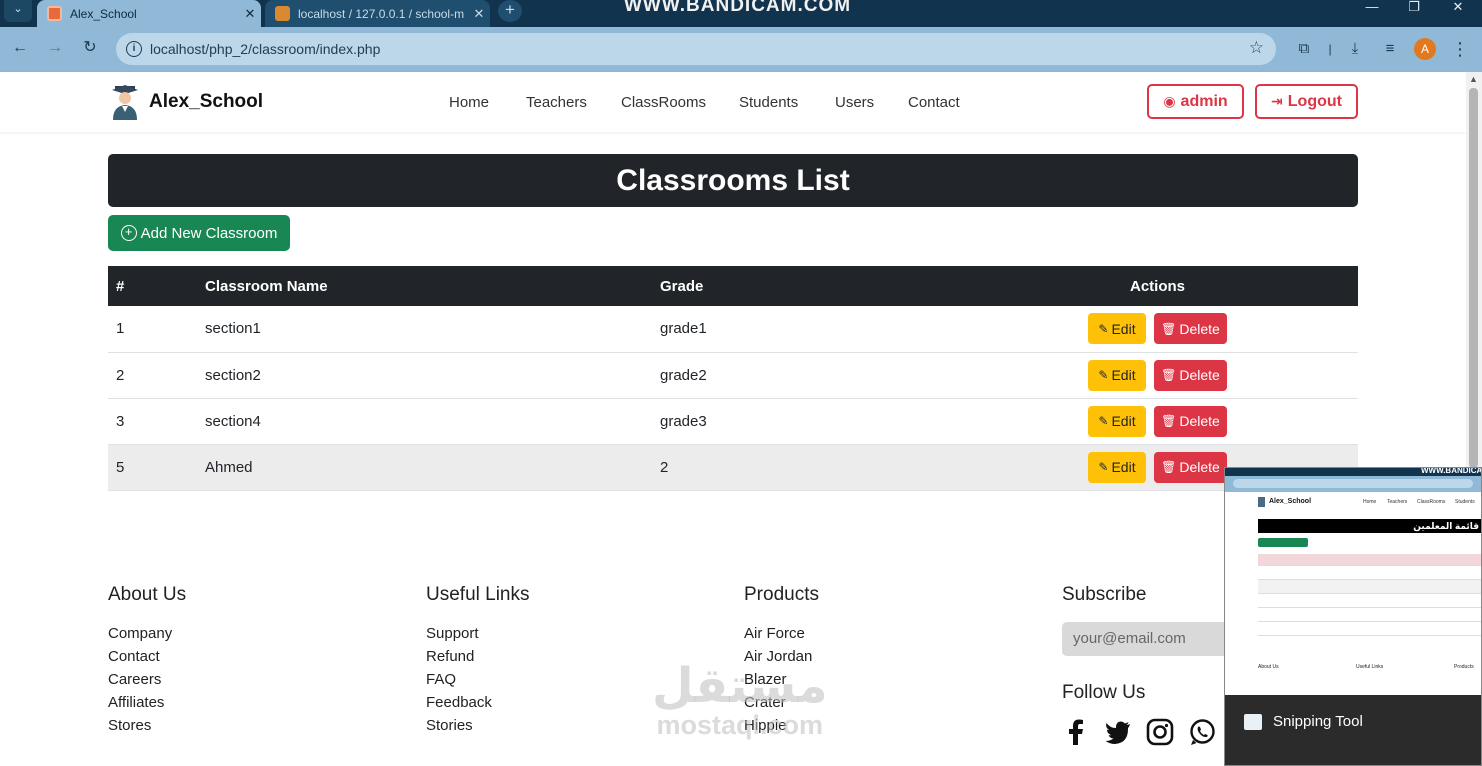 Image resolution: width=1482 pixels, height=766 pixels. What do you see at coordinates (128, 233) in the screenshot?
I see `plus-circle-icon: +` at bounding box center [128, 233].